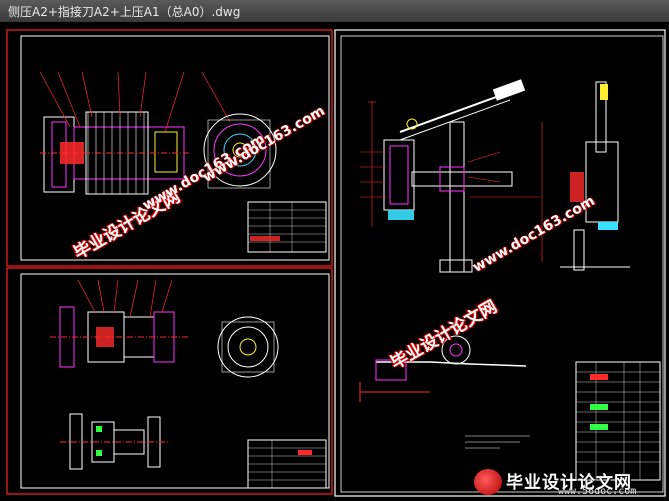 The image size is (669, 501). What do you see at coordinates (334, 11) in the screenshot?
I see `title-bar: 侧压A2+指接刀A2+上压A1（总A0）.dwg` at bounding box center [334, 11].